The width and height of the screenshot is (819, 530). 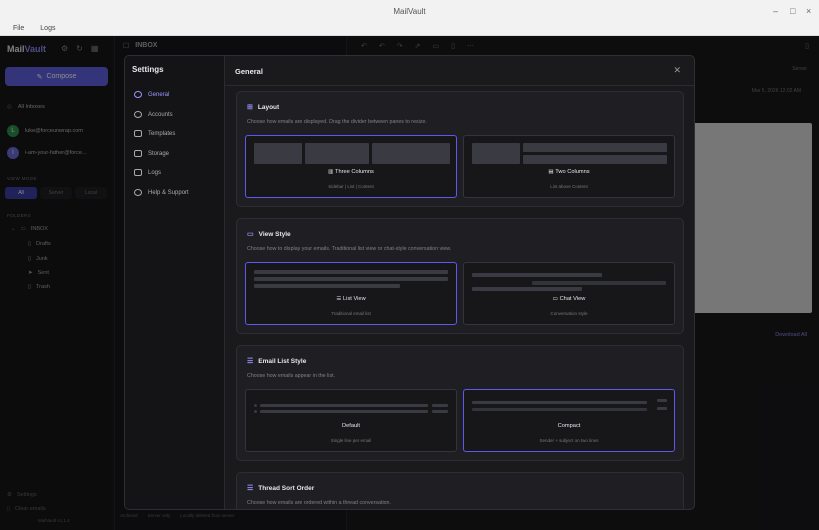 I want to click on option-subtitle: Single line per email, so click(x=351, y=440).